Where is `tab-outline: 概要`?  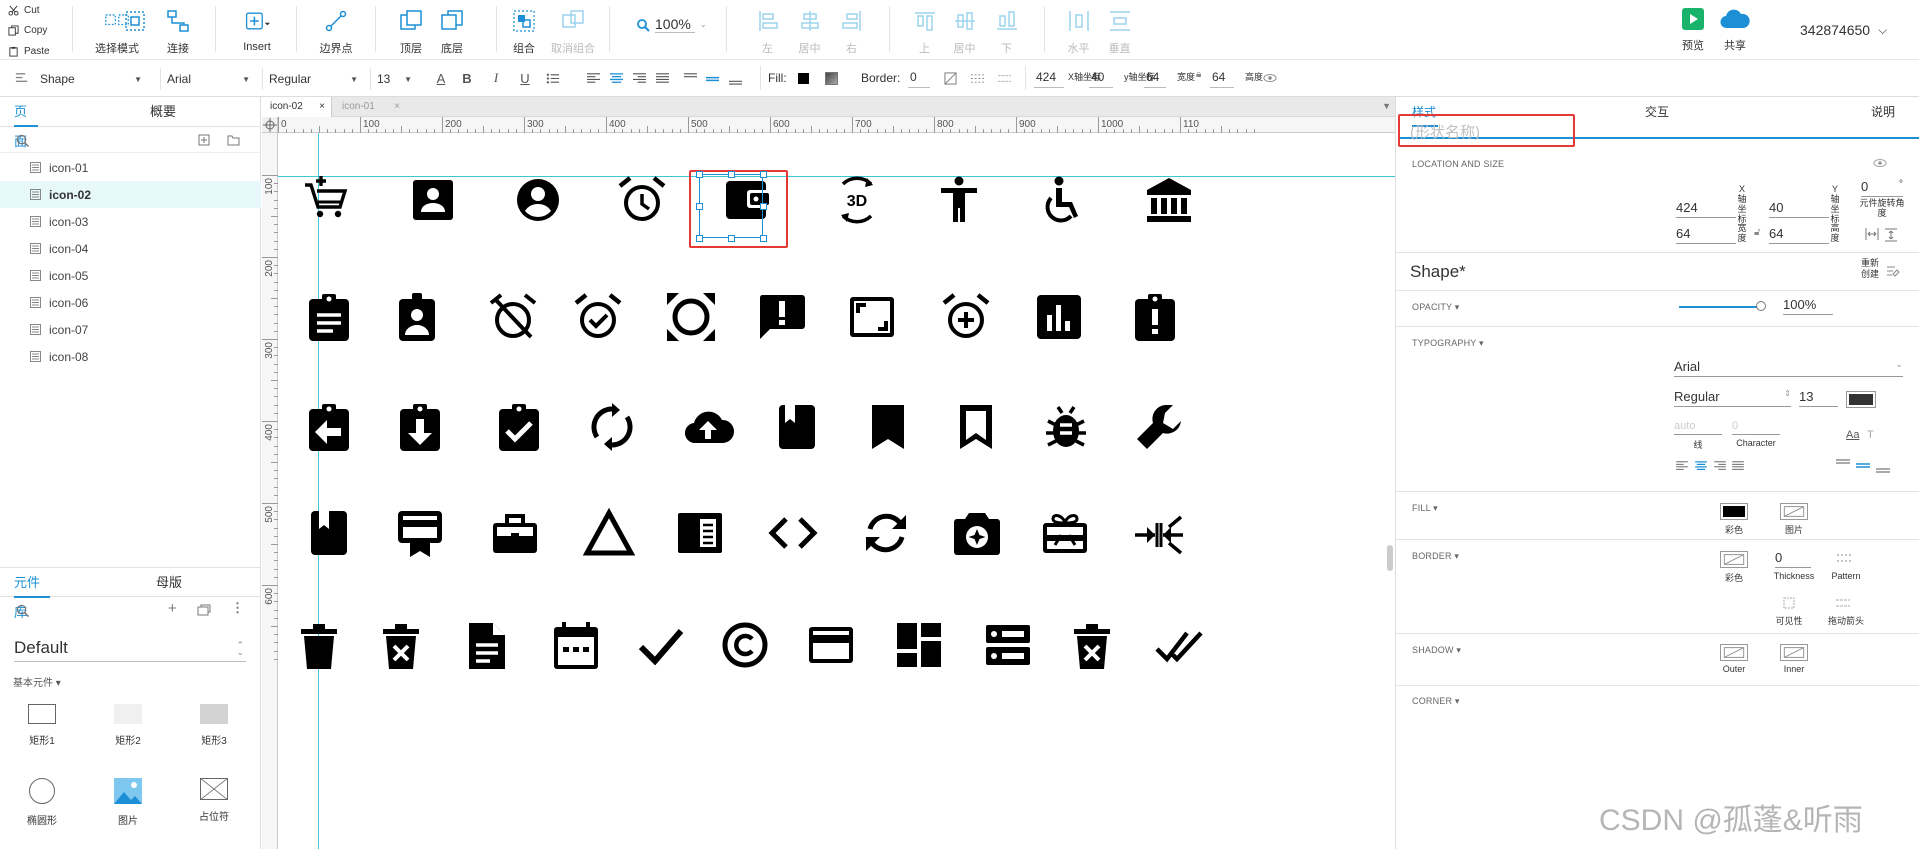
tab-outline: 概要 is located at coordinates (163, 112).